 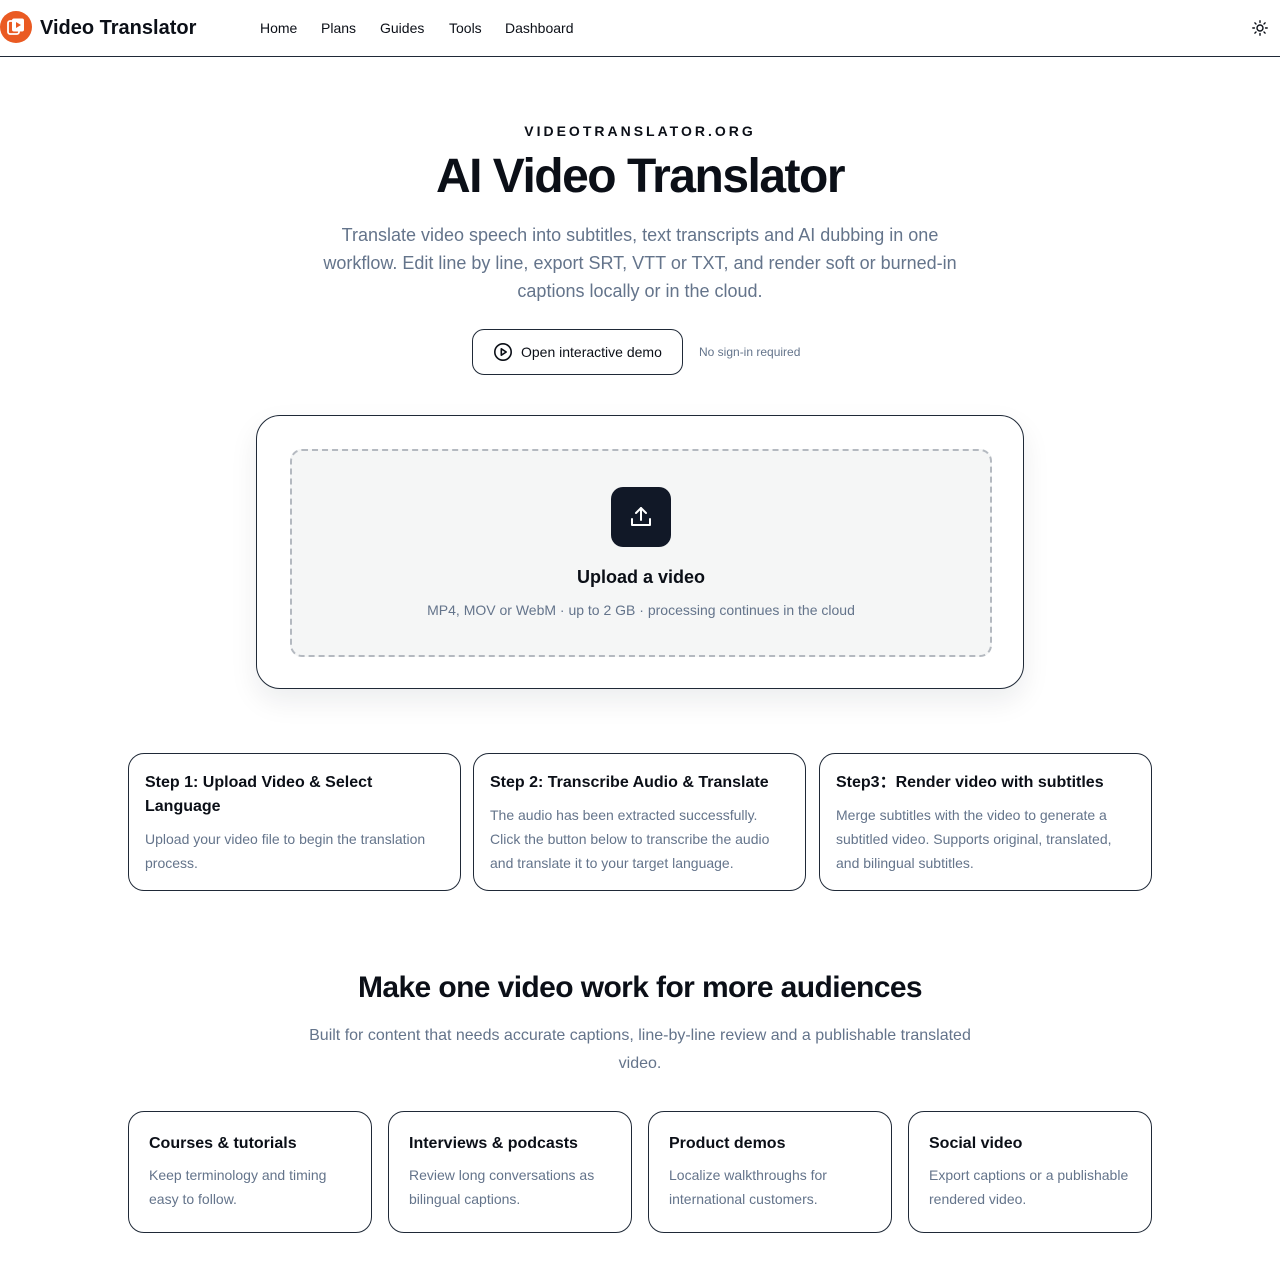 What do you see at coordinates (640, 176) in the screenshot?
I see `page-title: AI Video Translator` at bounding box center [640, 176].